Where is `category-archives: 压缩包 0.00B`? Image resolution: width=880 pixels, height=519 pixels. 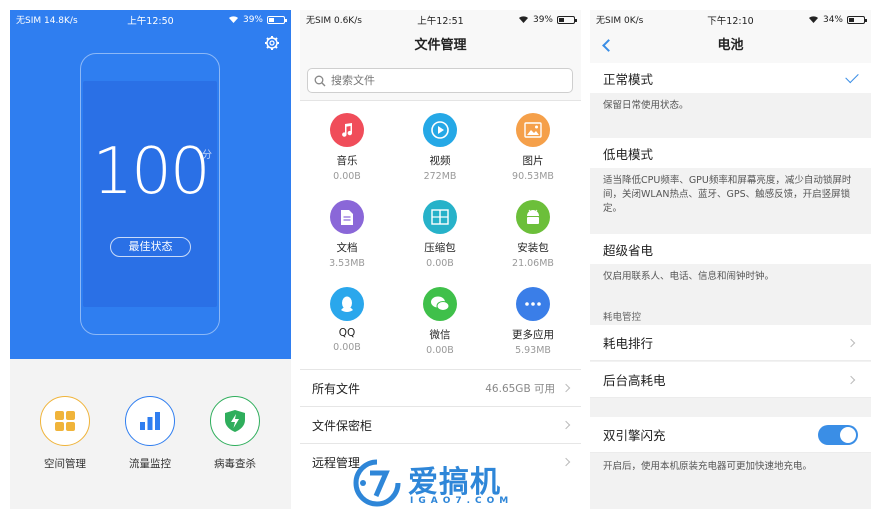 category-archives: 压缩包 0.00B is located at coordinates (440, 234).